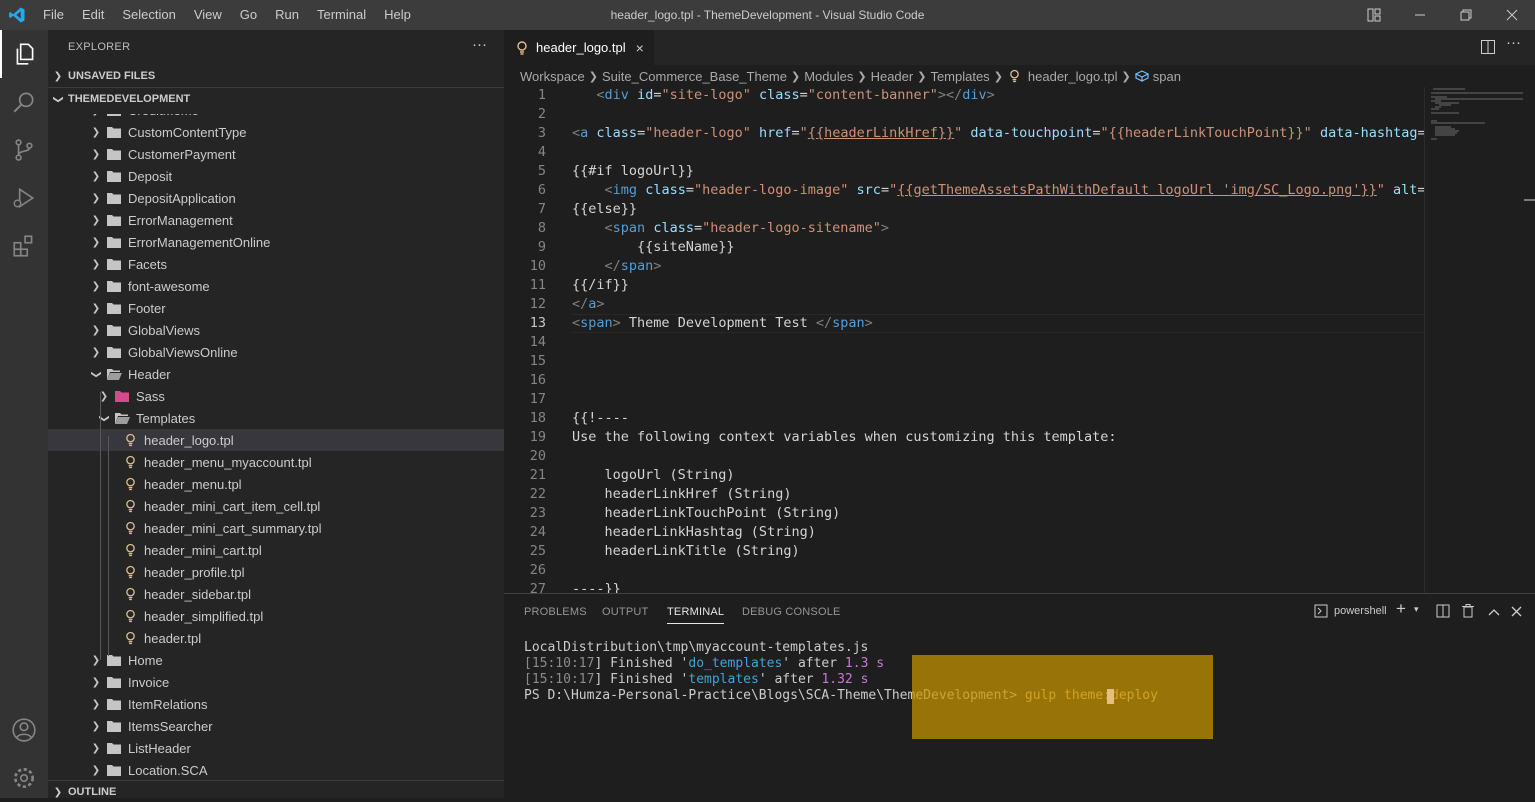 The image size is (1535, 802). I want to click on breadcrumb-item: header_logo.tpl, so click(1073, 76).